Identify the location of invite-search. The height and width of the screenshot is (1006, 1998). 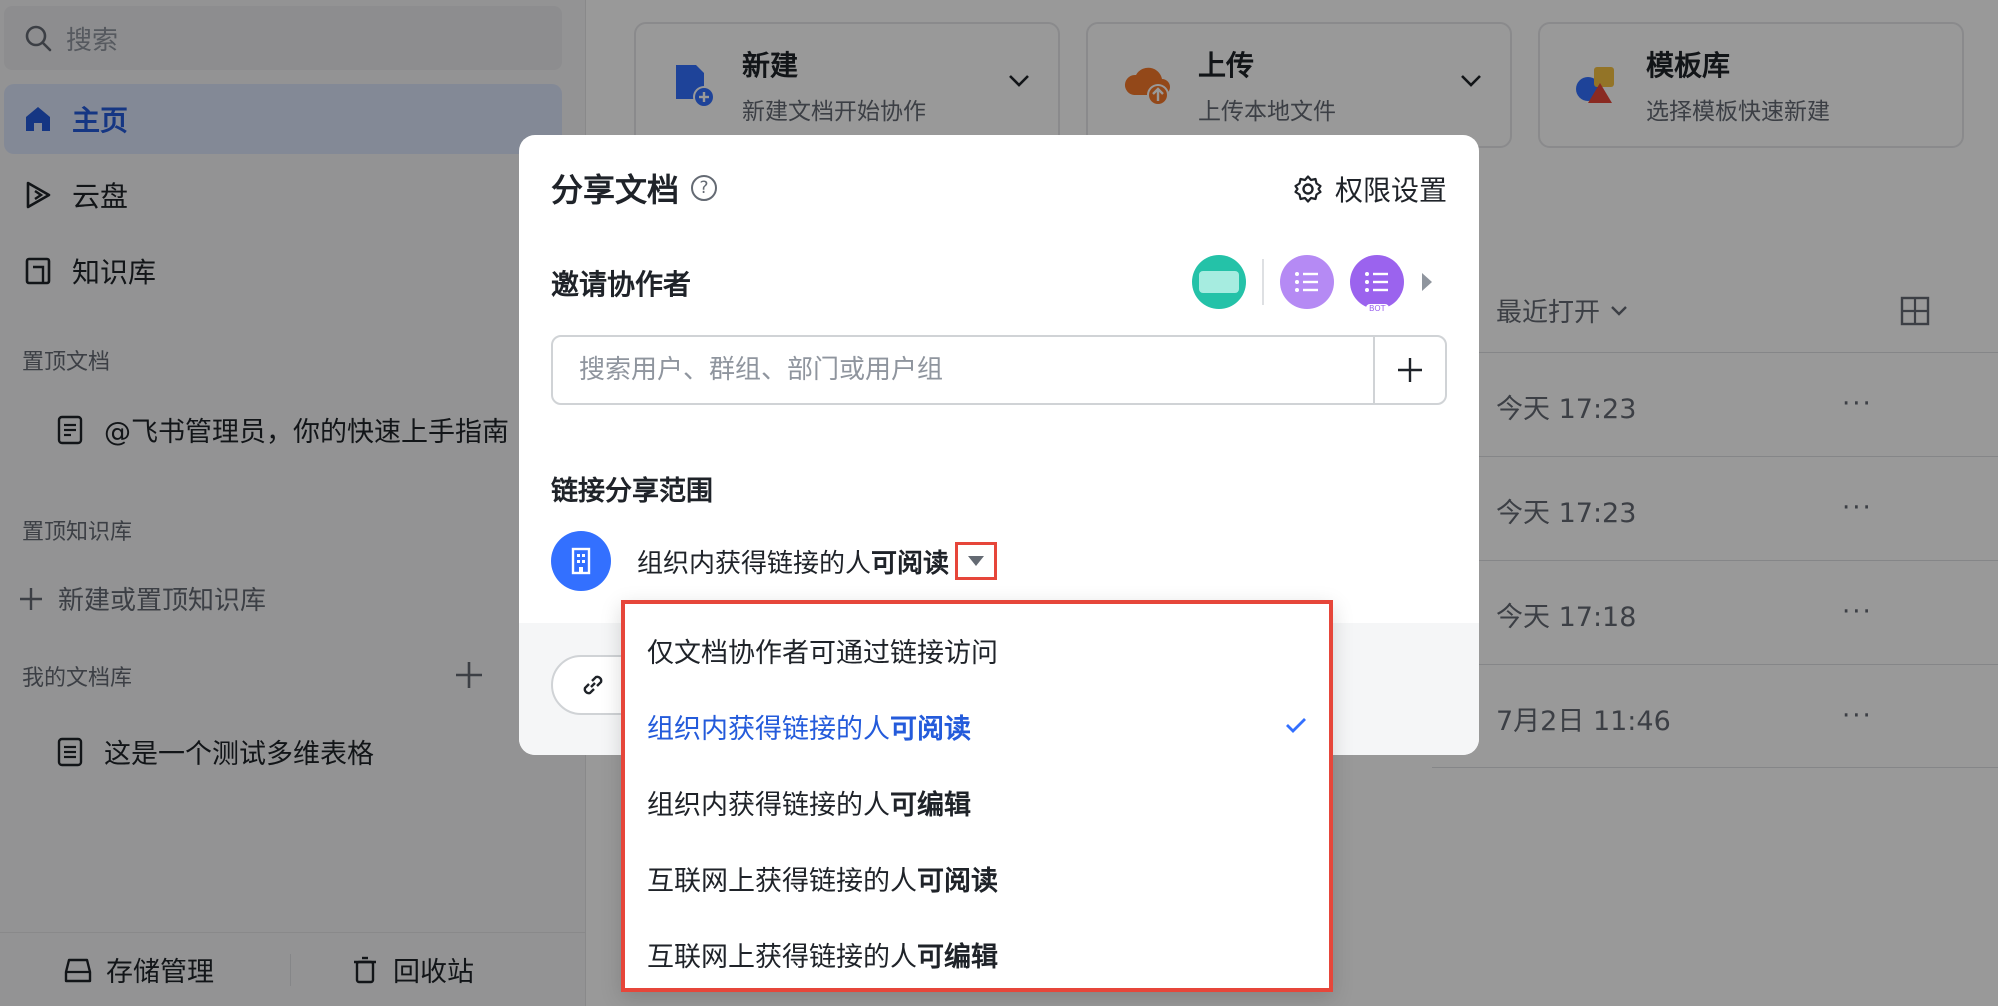
(999, 370).